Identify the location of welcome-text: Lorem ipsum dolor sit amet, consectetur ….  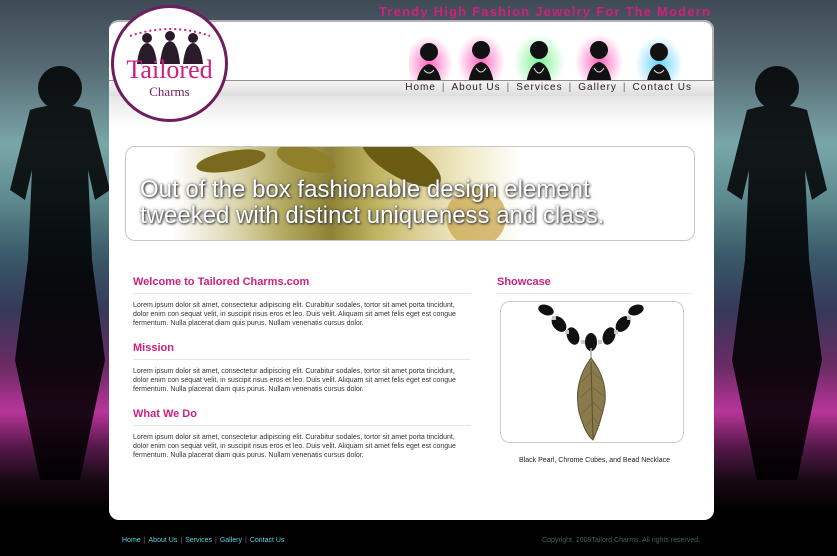
(294, 314).